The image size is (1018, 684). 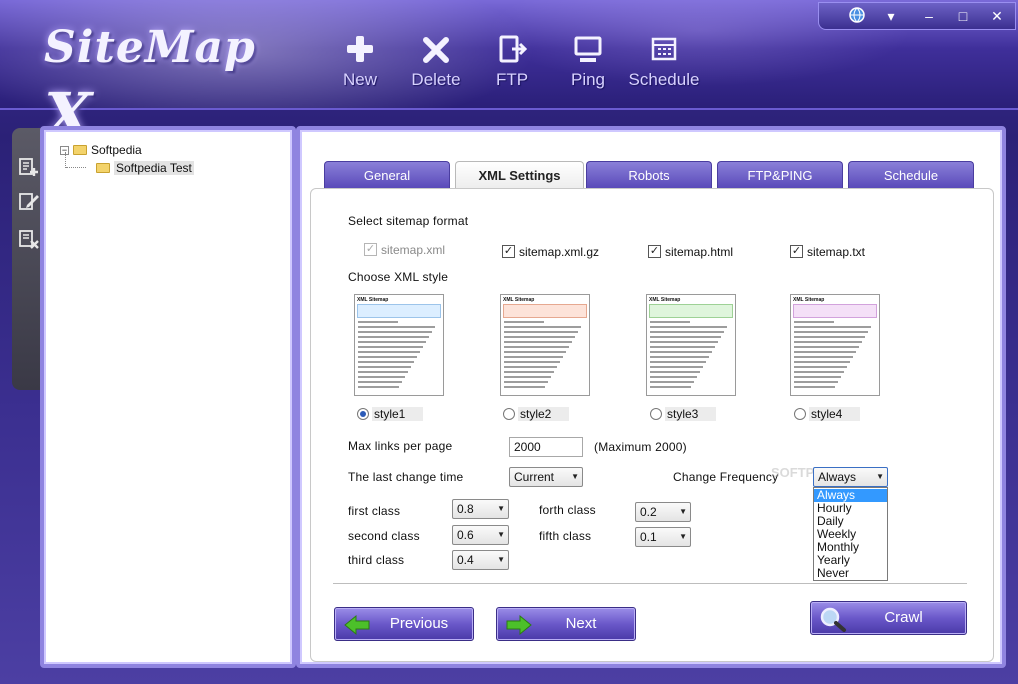 What do you see at coordinates (480, 535) in the screenshot?
I see `second-class-select: 0.6 ▼` at bounding box center [480, 535].